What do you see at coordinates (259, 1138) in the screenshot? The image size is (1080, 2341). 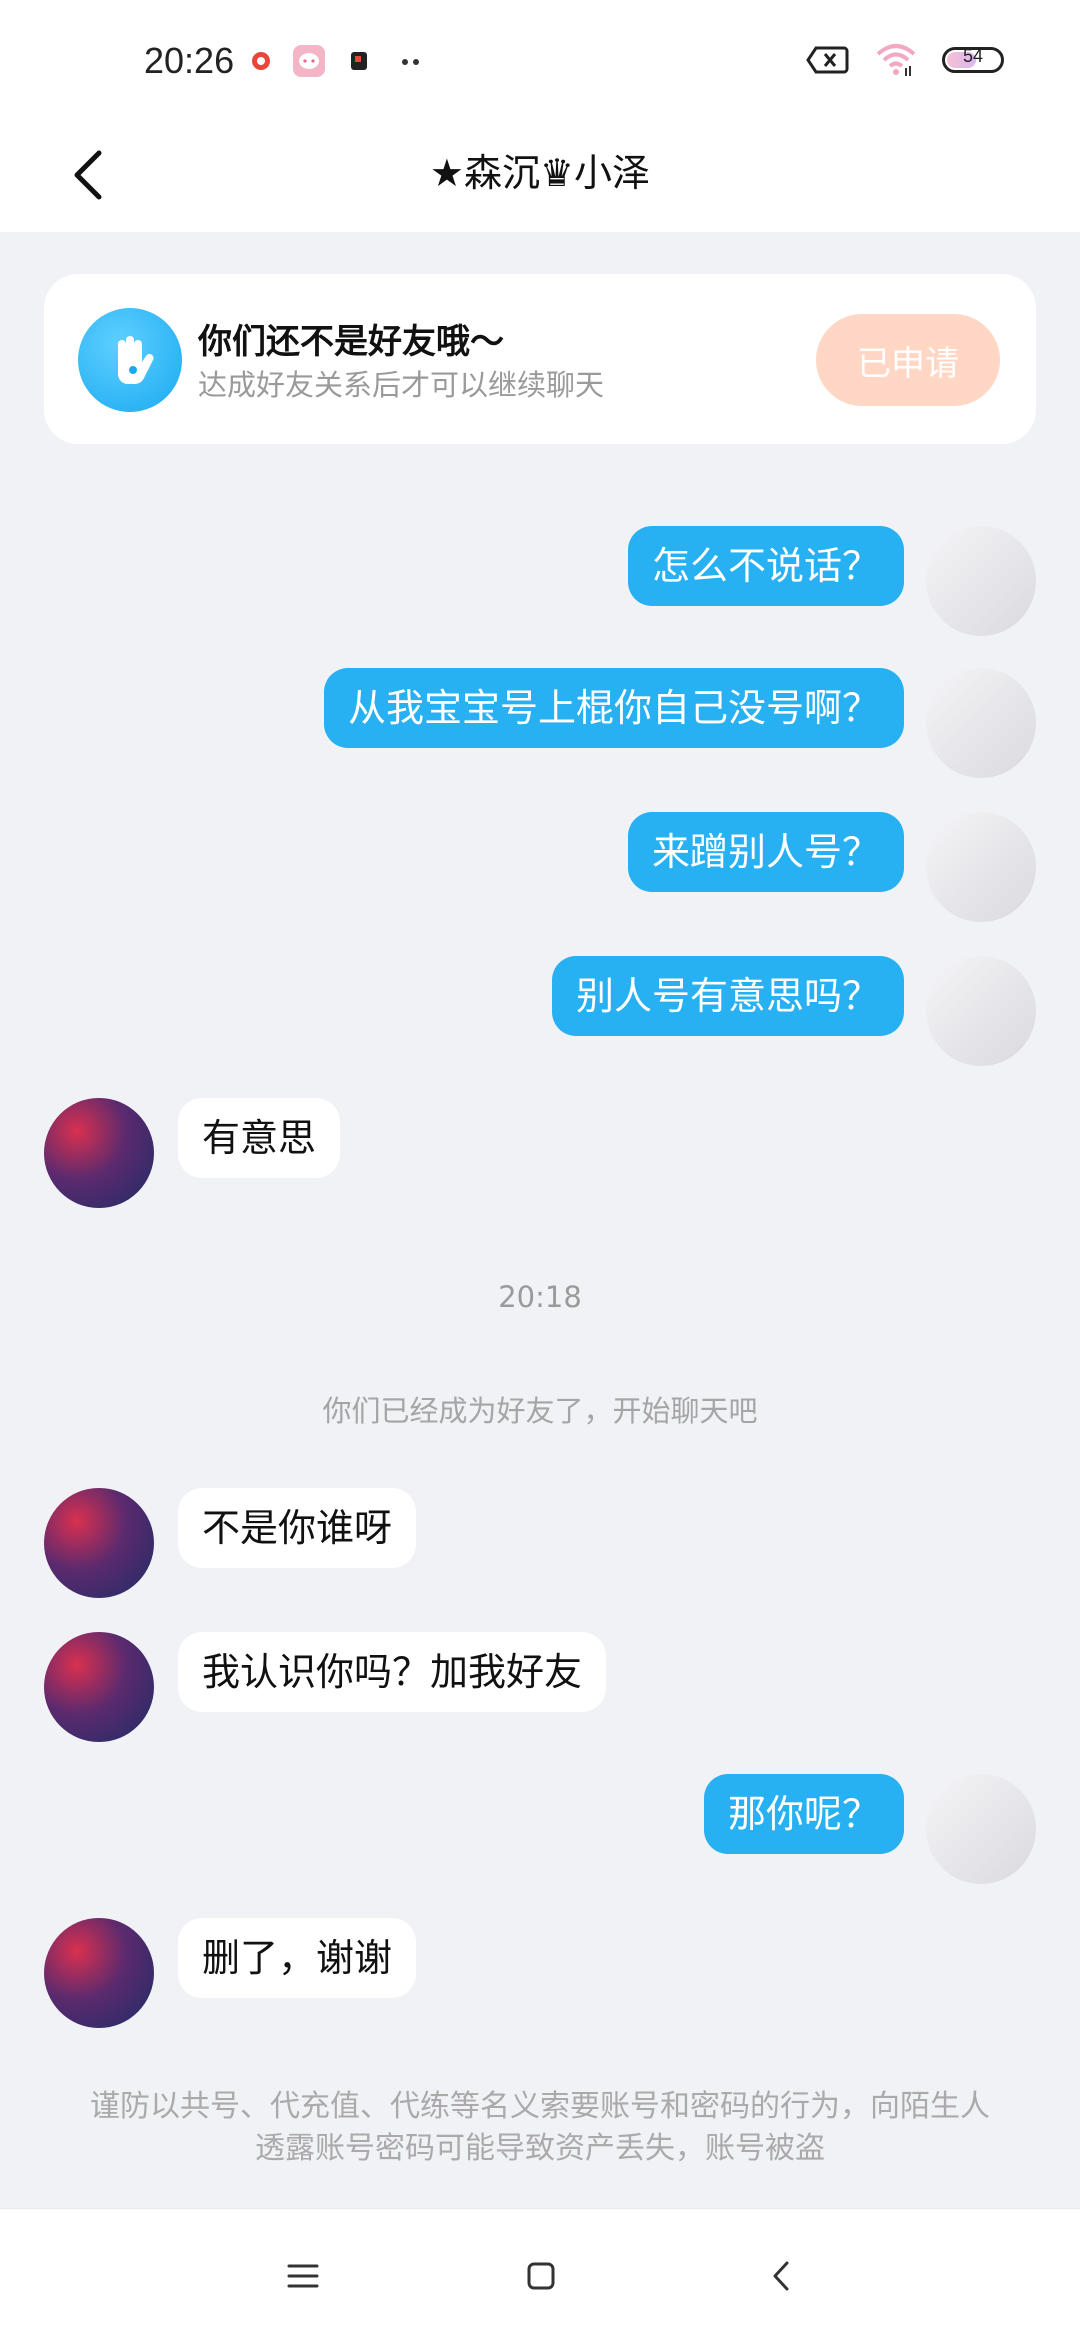 I see `message-bubble: 有意思` at bounding box center [259, 1138].